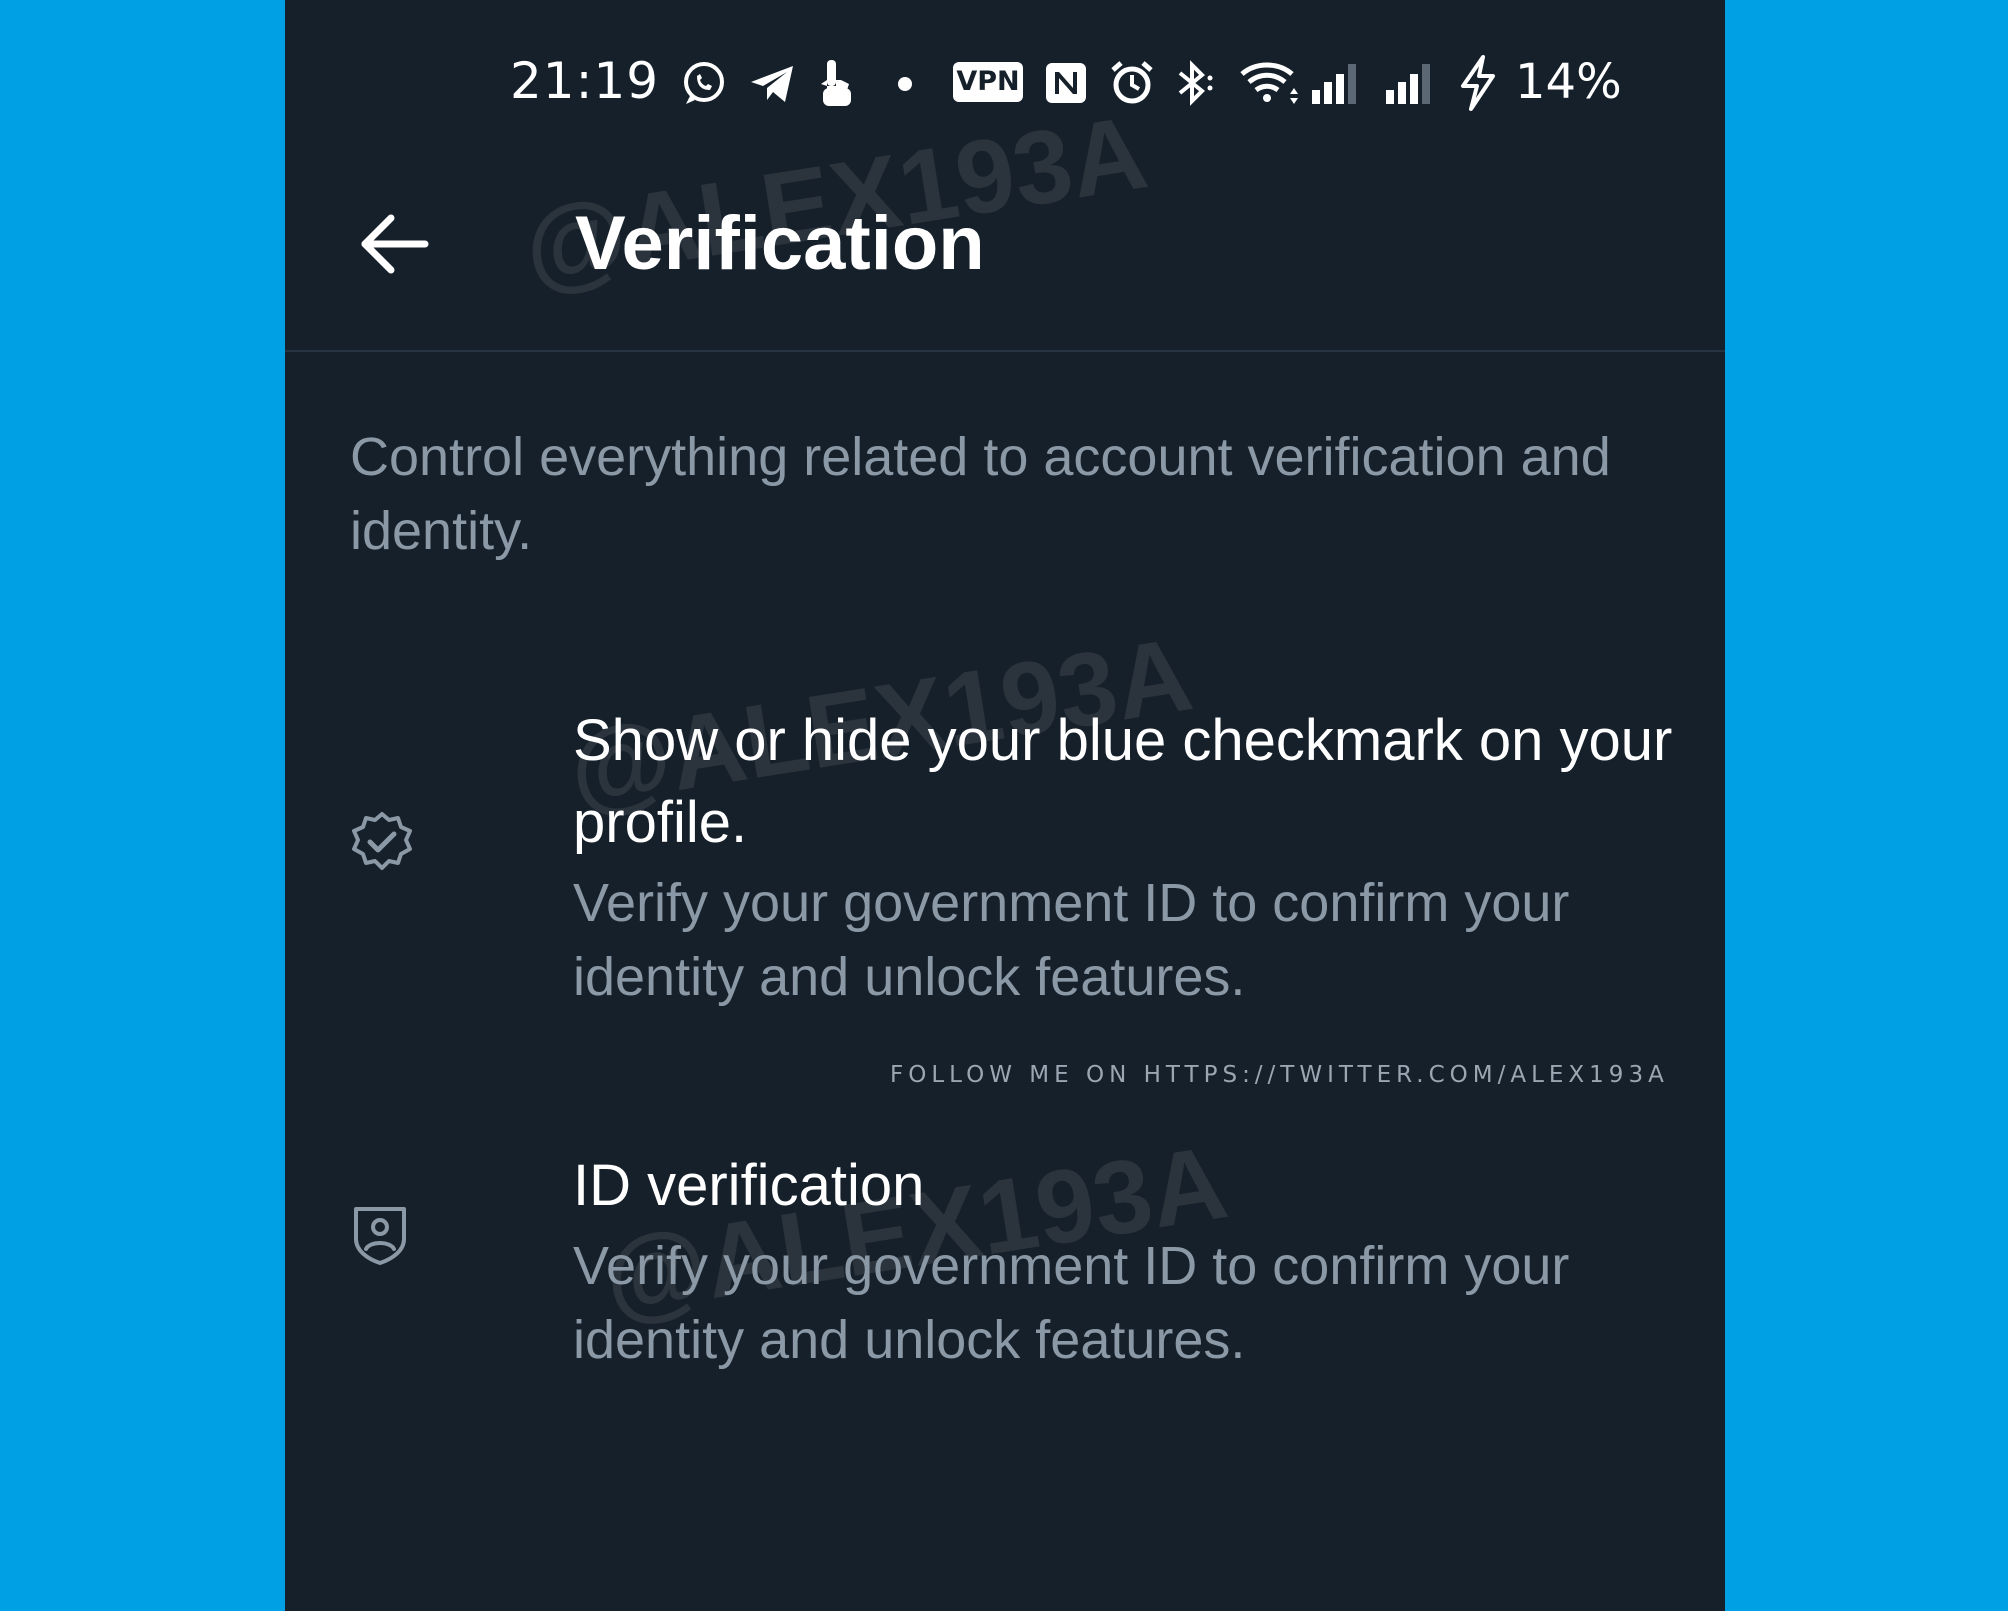  Describe the element at coordinates (837, 84) in the screenshot. I see `touch-icon` at that location.